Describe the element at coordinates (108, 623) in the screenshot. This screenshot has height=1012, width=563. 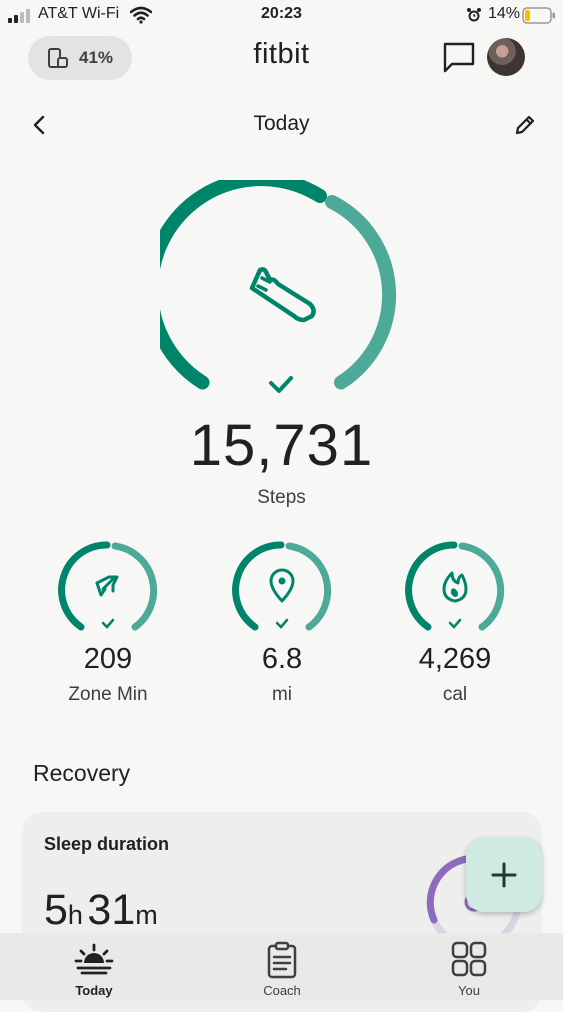
I see `zone-minutes-check-icon` at that location.